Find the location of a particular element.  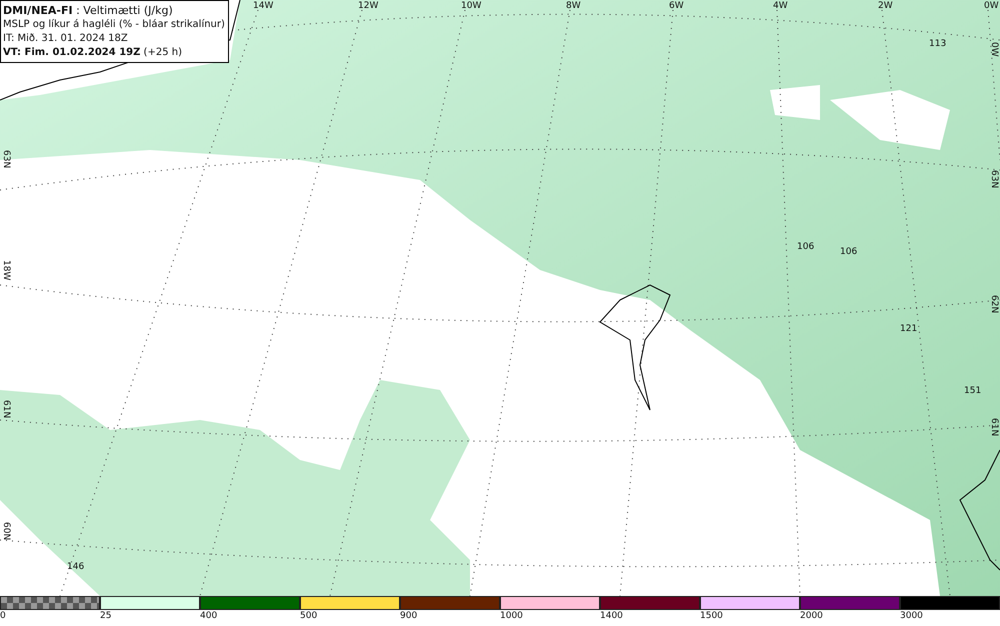

legend-label: 1000 is located at coordinates (511, 615).